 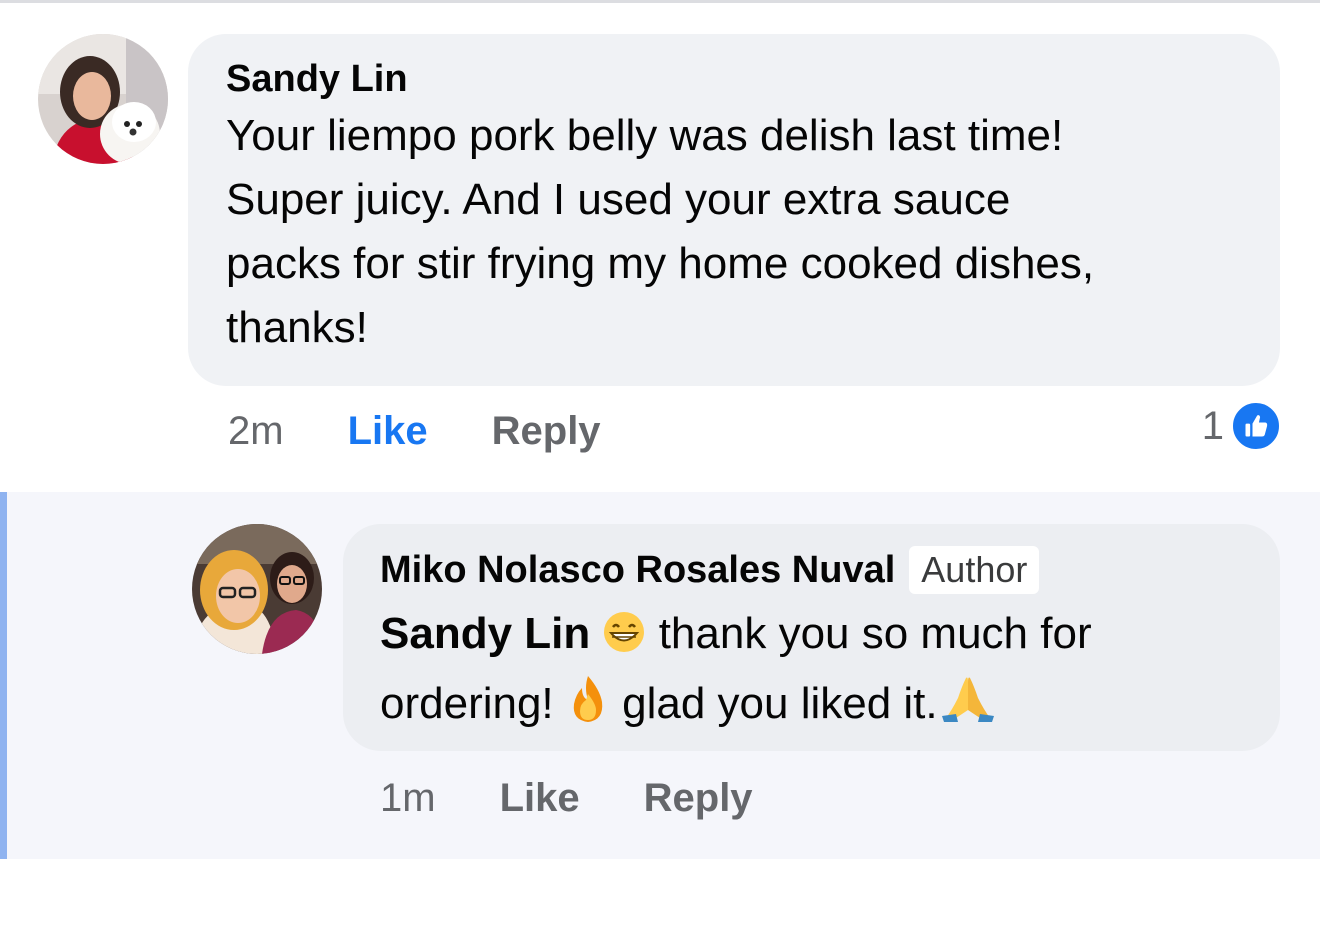 What do you see at coordinates (637, 570) in the screenshot?
I see `reply-author-name: Miko Nolasco Rosales Nuval` at bounding box center [637, 570].